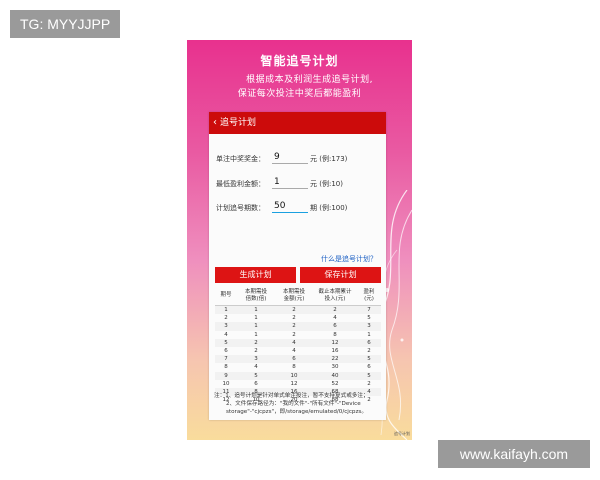 The image size is (600, 480). Describe the element at coordinates (65, 24) in the screenshot. I see `watermark-top-left: TG: MYYJJPP` at that location.